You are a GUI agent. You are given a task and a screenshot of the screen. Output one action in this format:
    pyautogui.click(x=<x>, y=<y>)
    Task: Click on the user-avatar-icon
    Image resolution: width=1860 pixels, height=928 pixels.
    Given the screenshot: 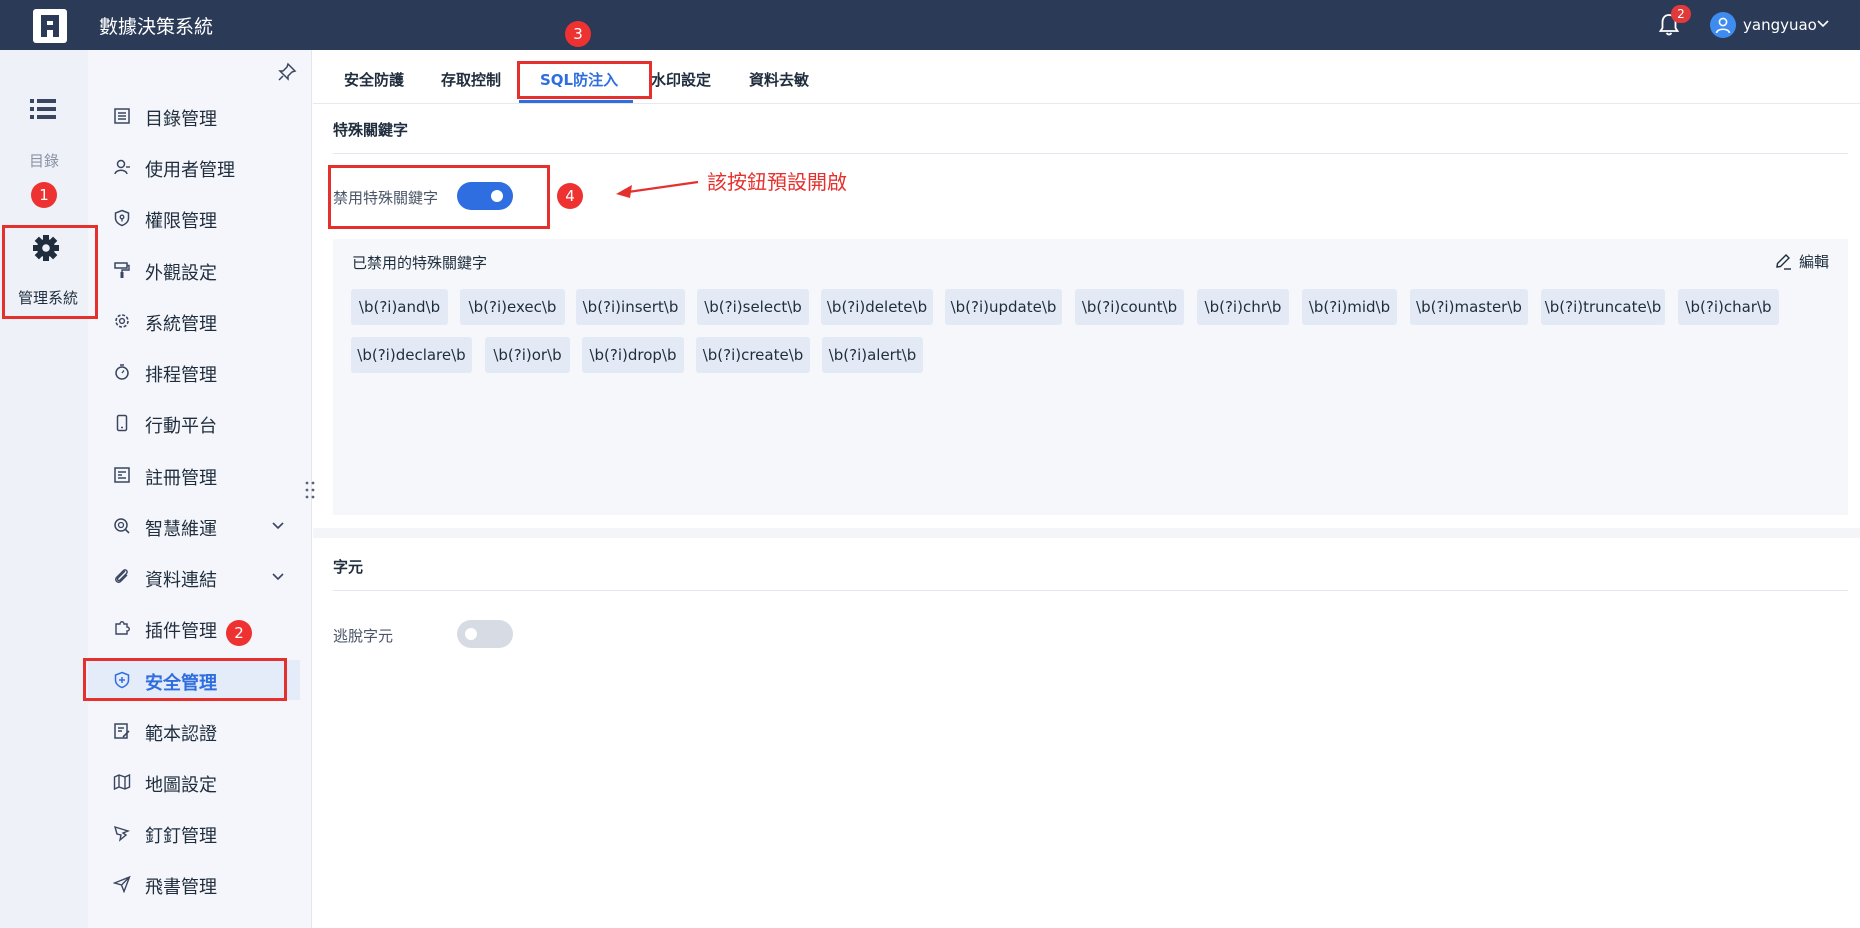 What is the action you would take?
    pyautogui.click(x=1723, y=25)
    